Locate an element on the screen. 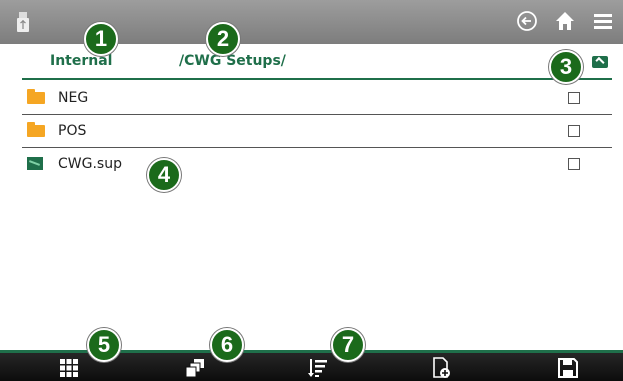 This screenshot has width=623, height=381. save-icon is located at coordinates (568, 368).